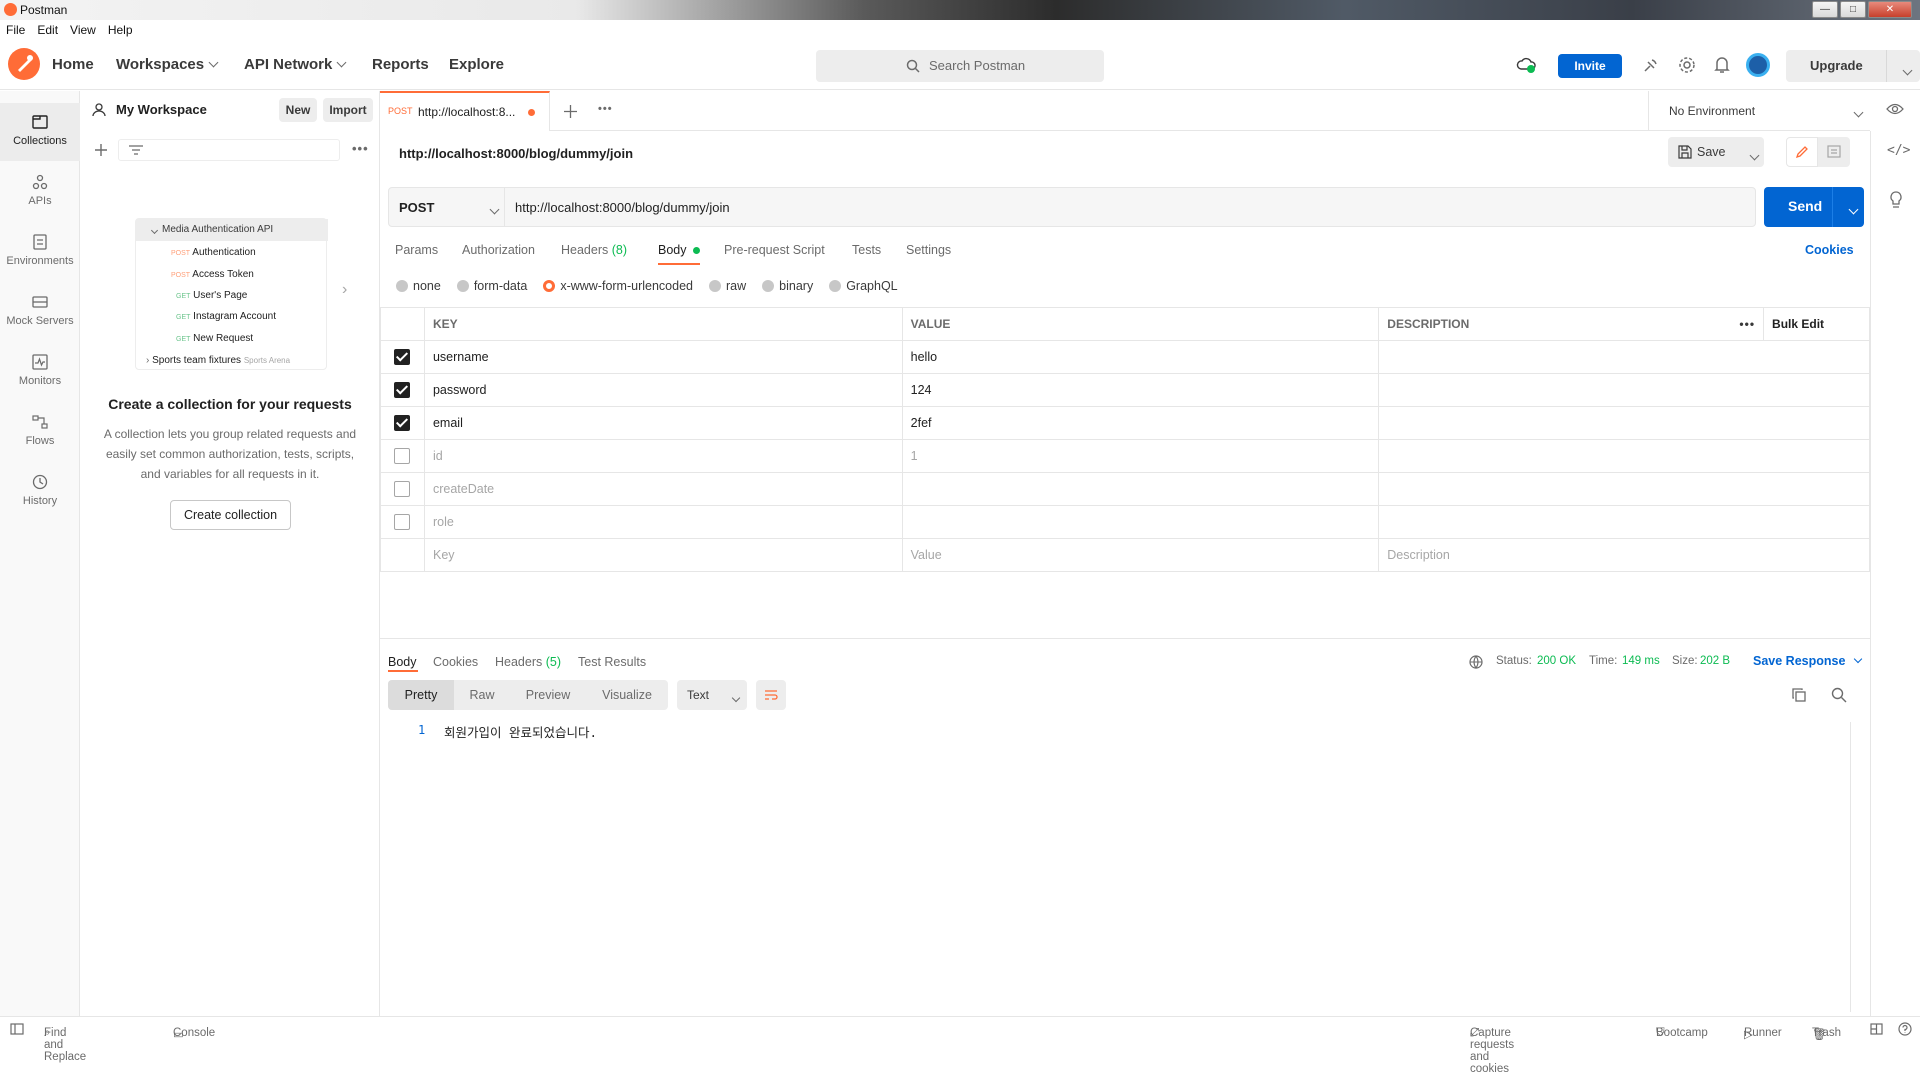 Image resolution: width=1920 pixels, height=1075 pixels. What do you see at coordinates (1715, 661) in the screenshot?
I see `size-value: 202 B` at bounding box center [1715, 661].